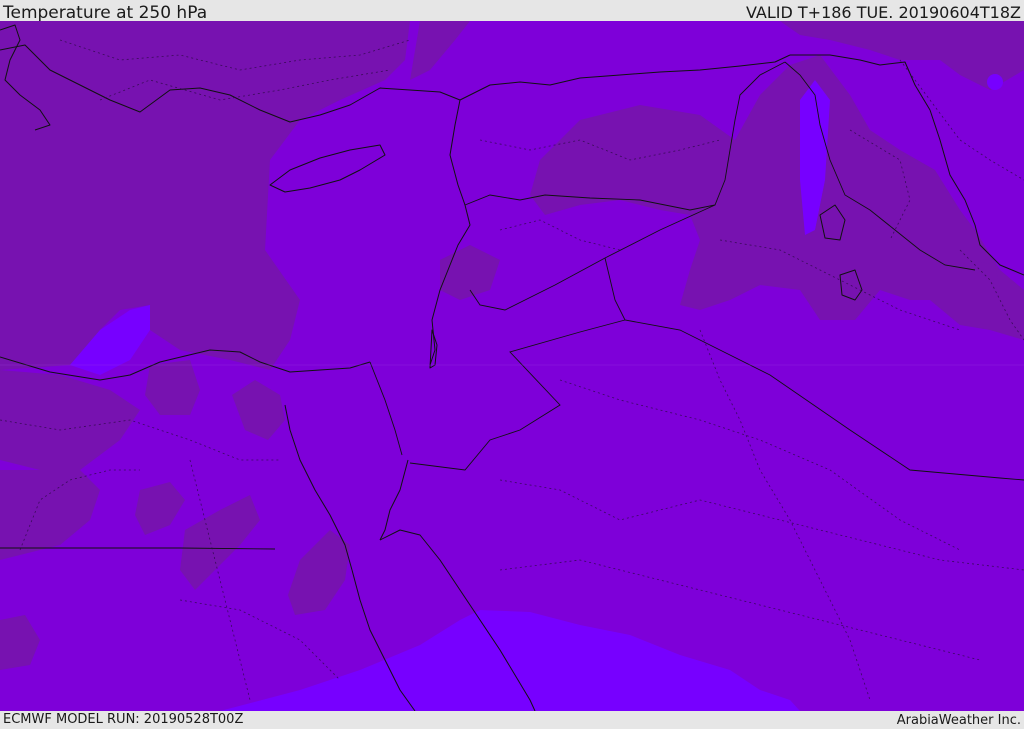 The image size is (1024, 729). Describe the element at coordinates (105, 13) in the screenshot. I see `map-title: Temperature at 250 hPa` at that location.